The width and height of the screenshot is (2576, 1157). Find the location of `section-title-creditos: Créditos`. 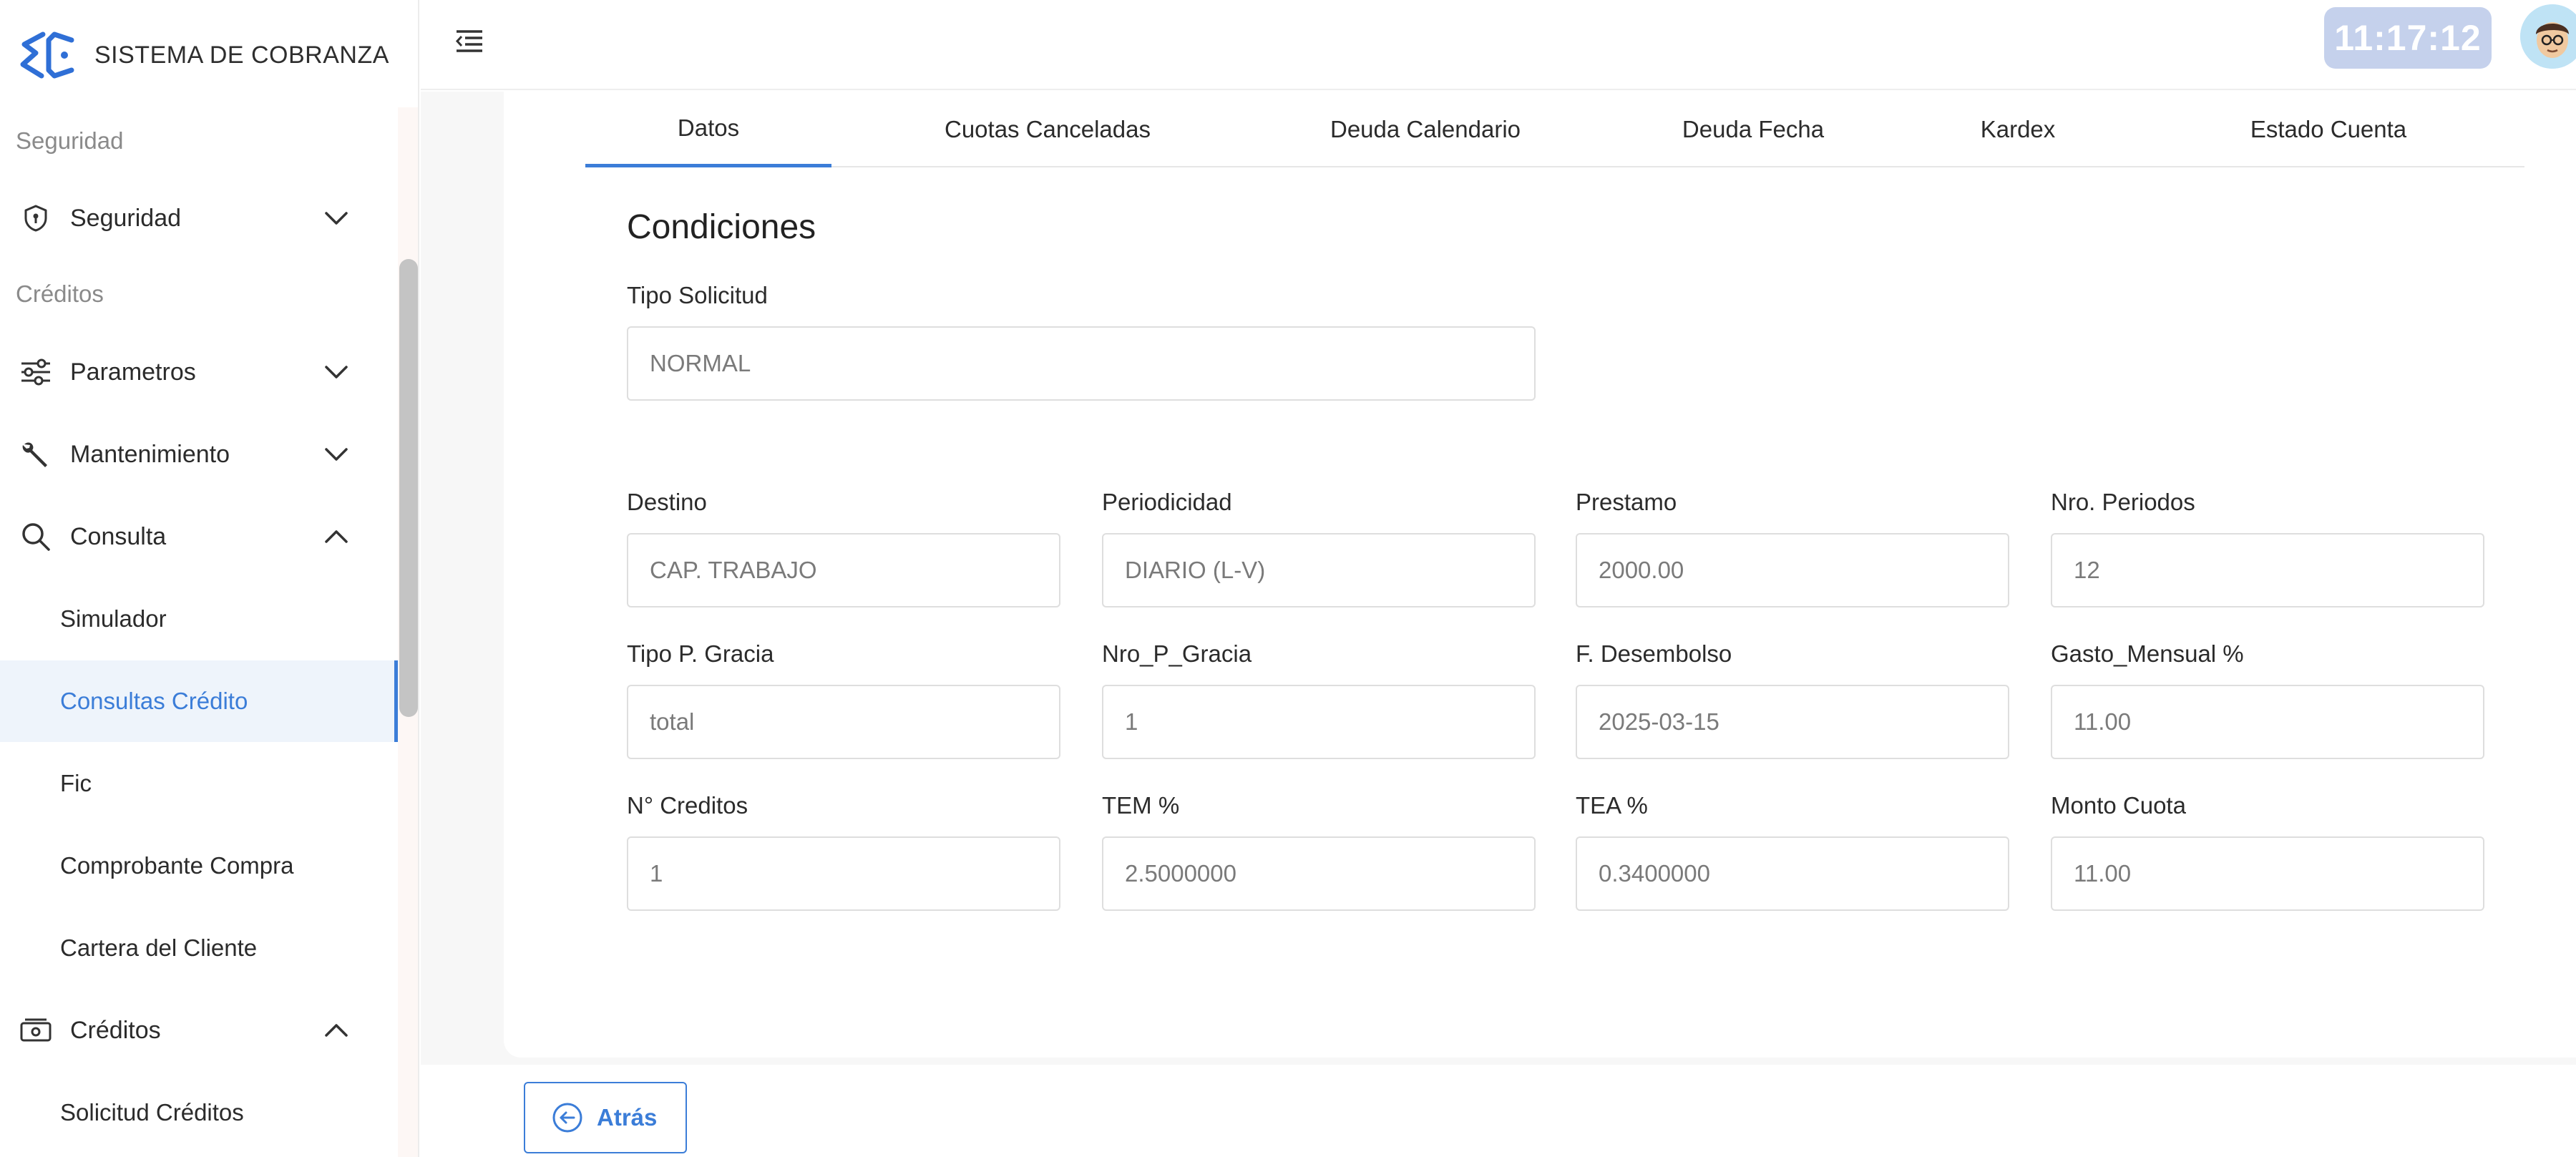

section-title-creditos: Créditos is located at coordinates (60, 293).